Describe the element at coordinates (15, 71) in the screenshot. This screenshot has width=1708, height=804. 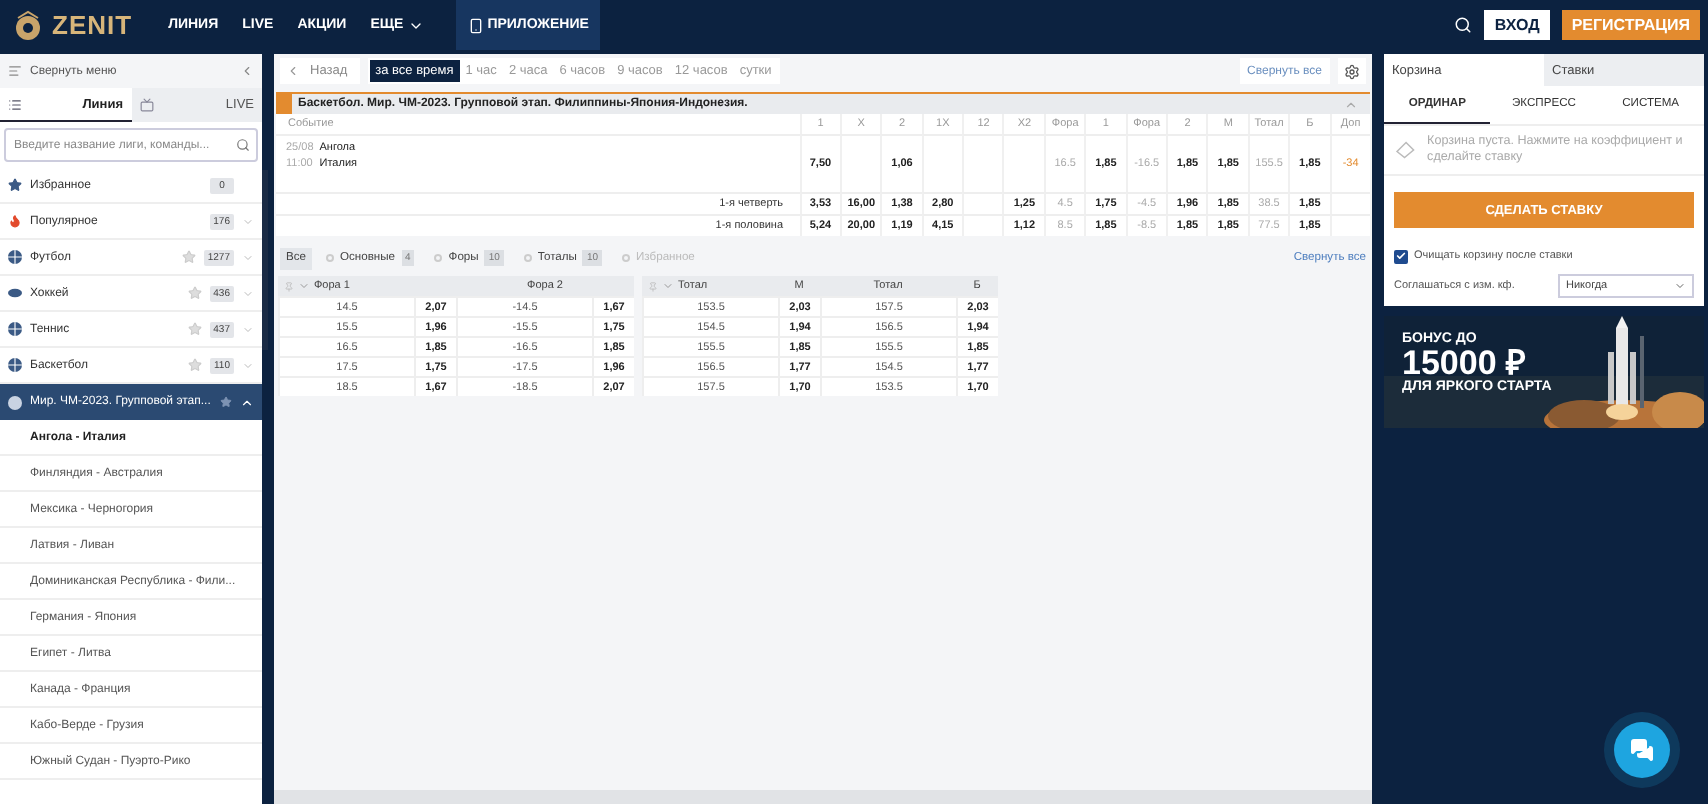
I see `menu-icon` at that location.